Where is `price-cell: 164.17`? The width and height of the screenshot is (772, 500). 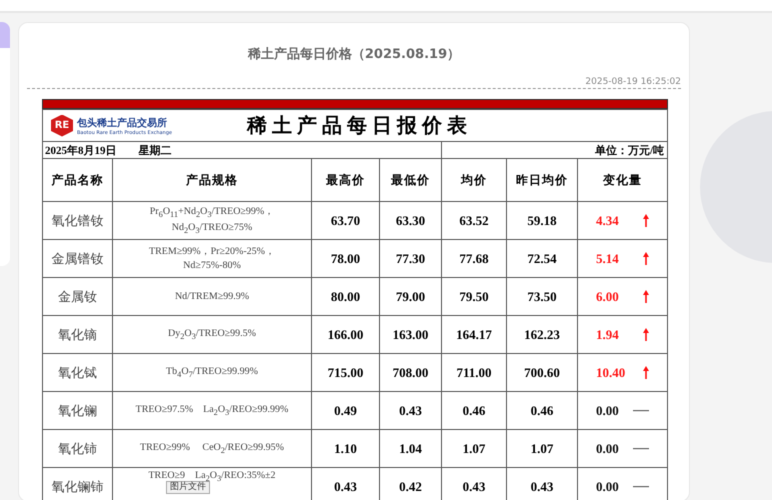
price-cell: 164.17 is located at coordinates (474, 335).